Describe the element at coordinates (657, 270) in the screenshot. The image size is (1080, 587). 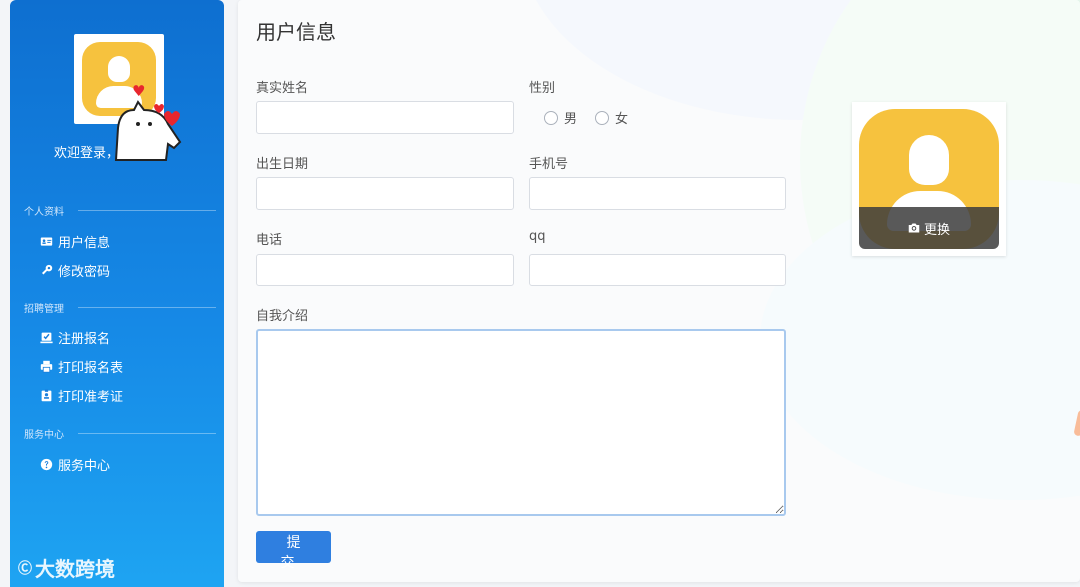
I see `qq-input` at that location.